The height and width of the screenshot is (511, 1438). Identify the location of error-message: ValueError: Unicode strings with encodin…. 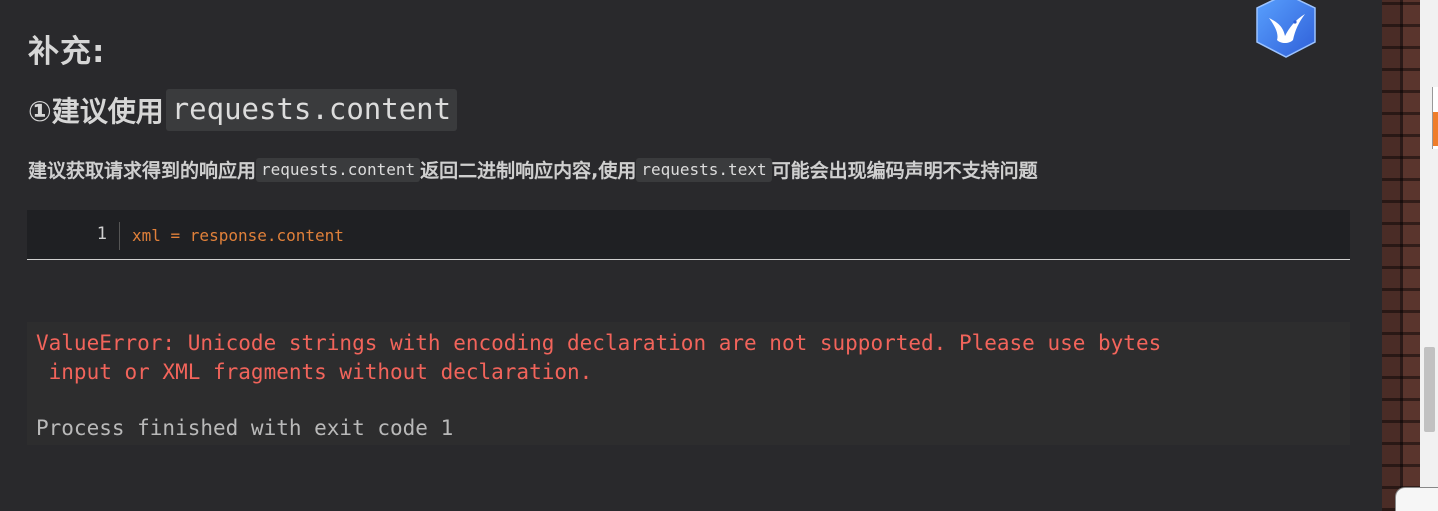
(598, 357).